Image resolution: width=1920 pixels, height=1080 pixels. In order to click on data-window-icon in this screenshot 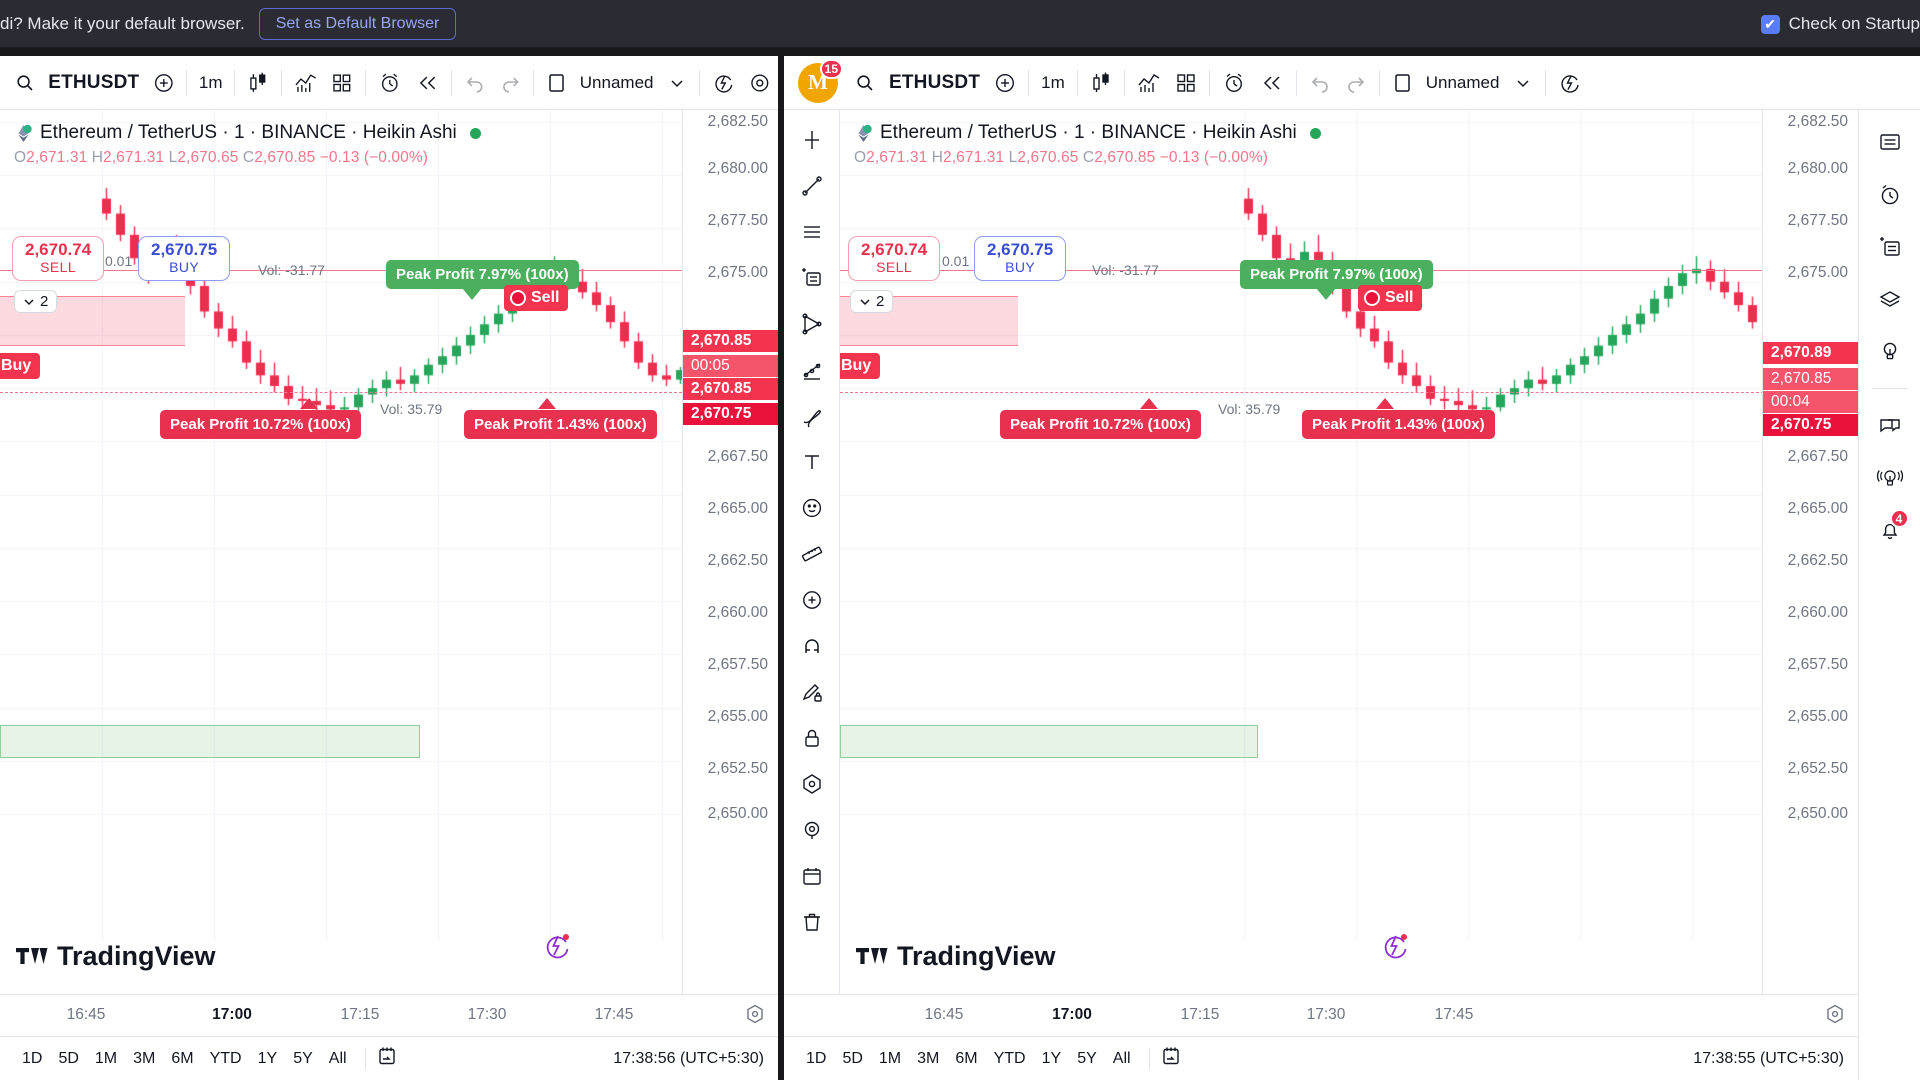, I will do `click(1890, 247)`.